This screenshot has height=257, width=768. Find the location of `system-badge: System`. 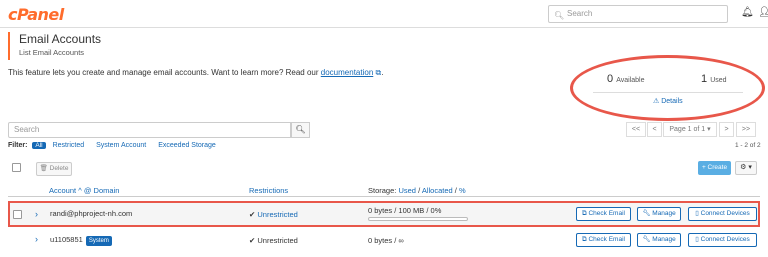

system-badge: System is located at coordinates (98, 241).